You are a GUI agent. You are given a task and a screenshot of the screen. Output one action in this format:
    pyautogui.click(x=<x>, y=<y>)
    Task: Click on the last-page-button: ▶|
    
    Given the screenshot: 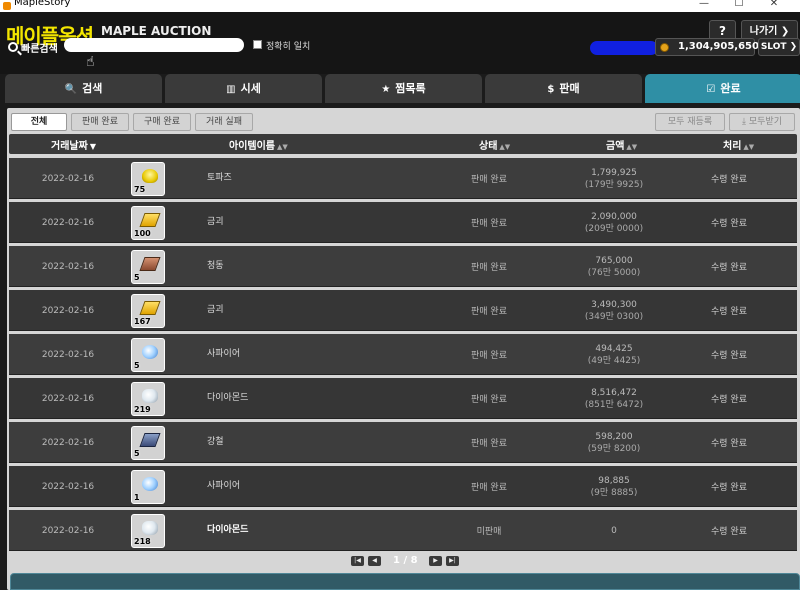 What is the action you would take?
    pyautogui.click(x=452, y=561)
    